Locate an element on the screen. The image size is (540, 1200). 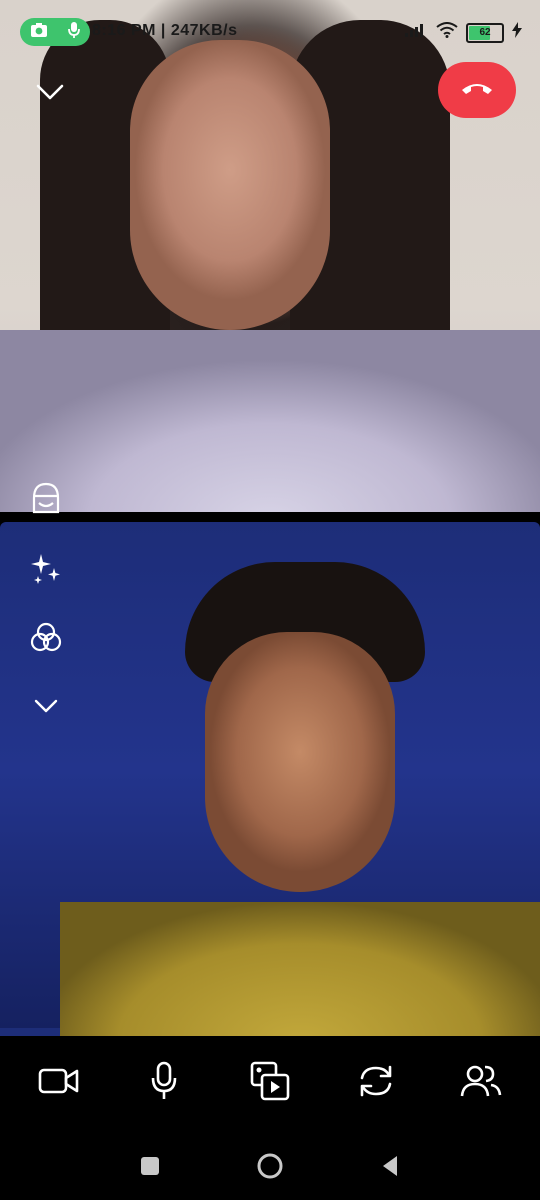
face-filter-icon is located at coordinates (46, 500).